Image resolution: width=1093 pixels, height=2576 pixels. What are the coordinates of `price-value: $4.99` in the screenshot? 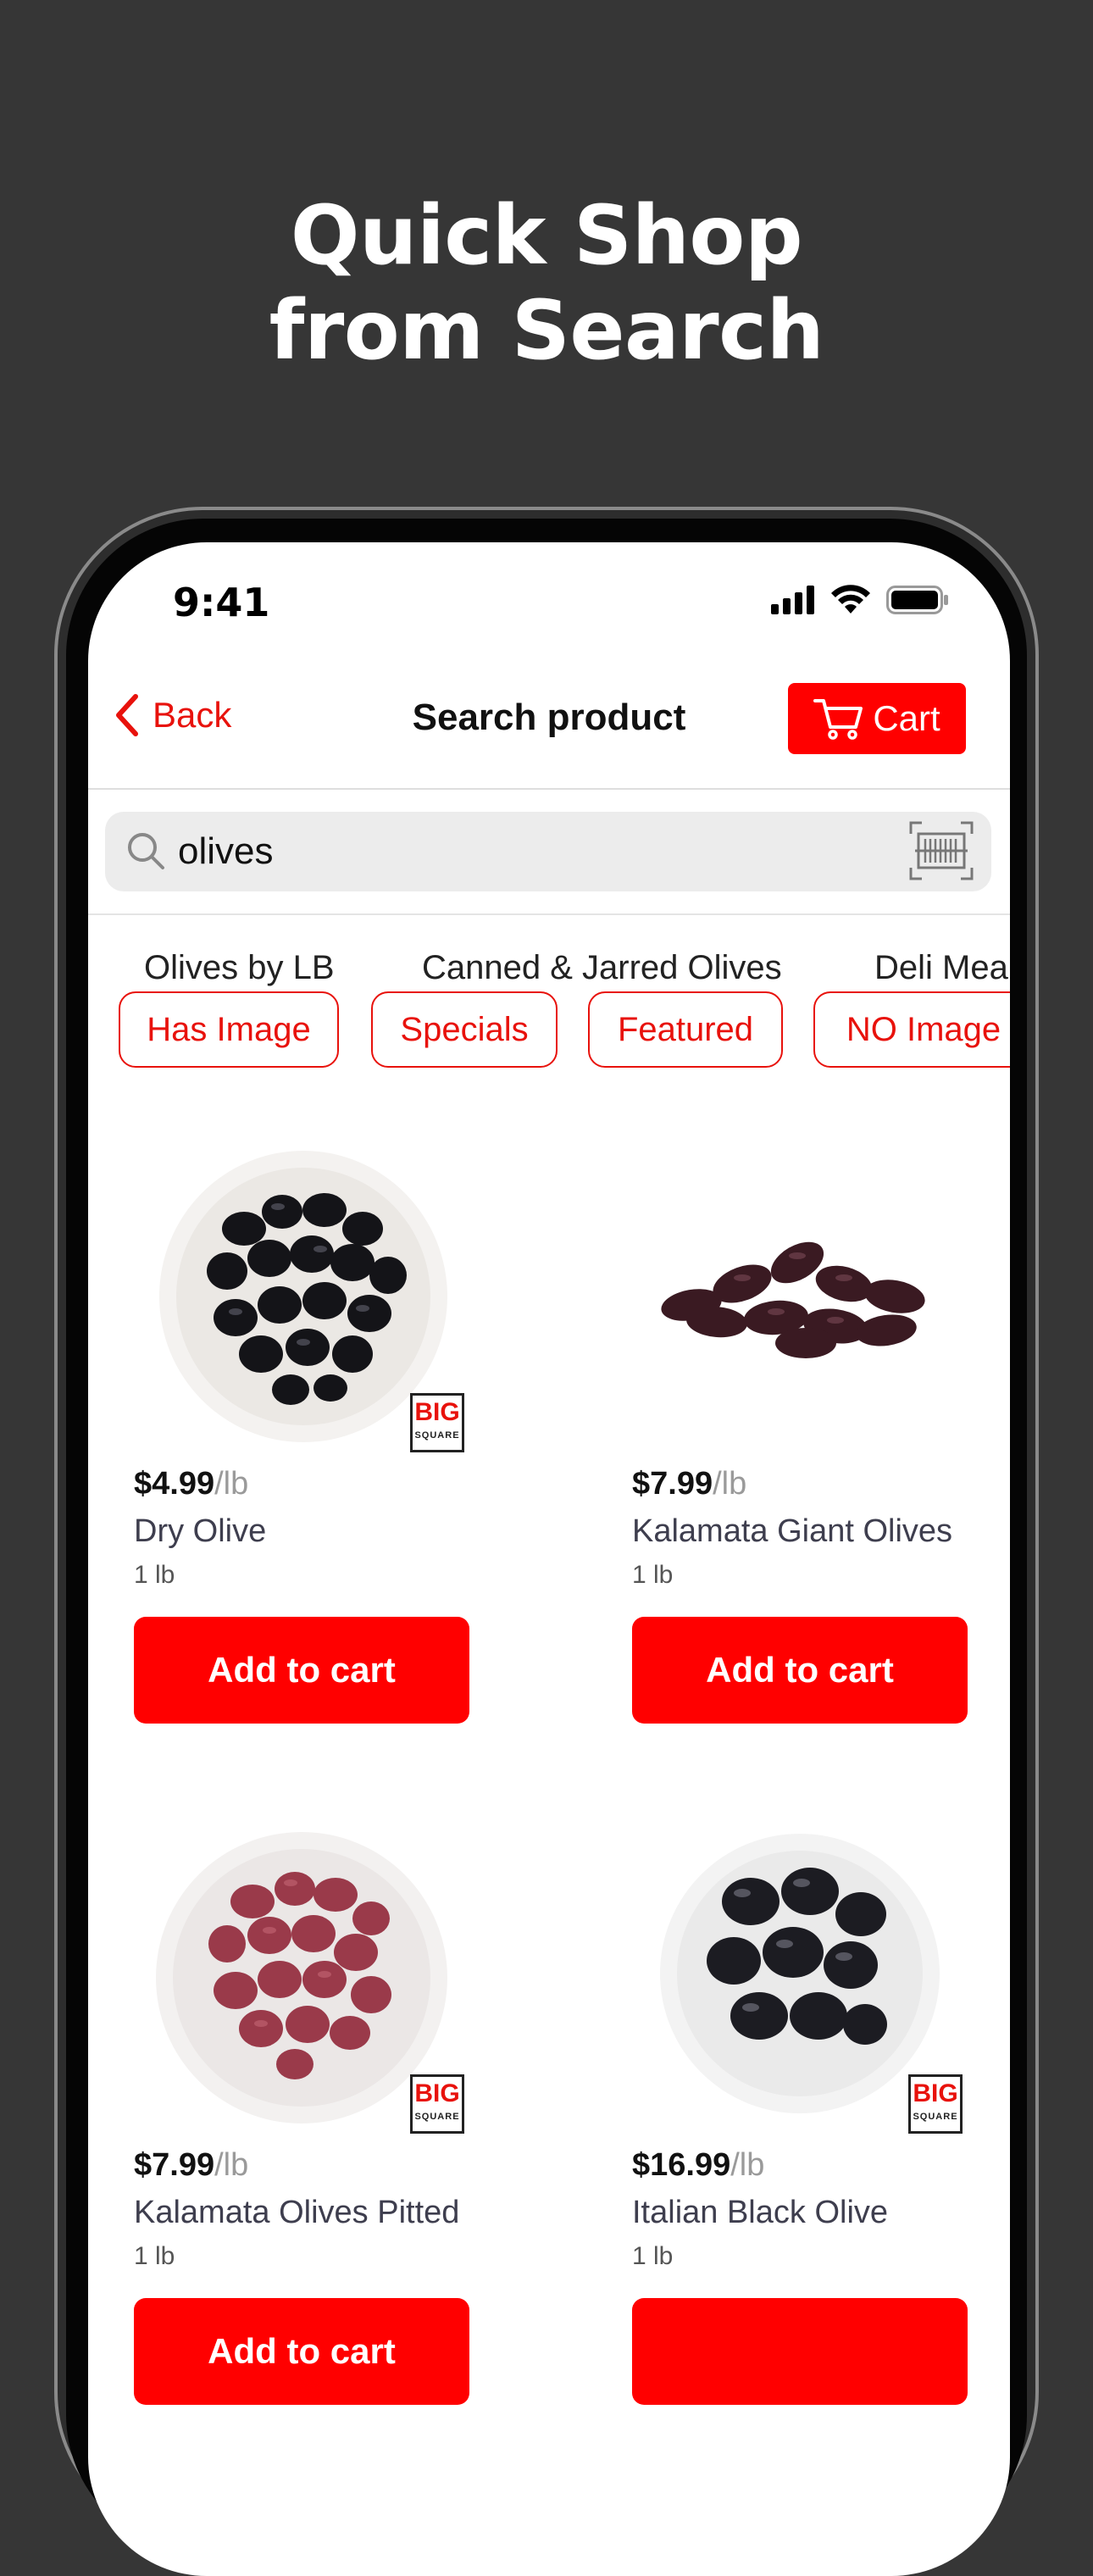 It's located at (175, 1484).